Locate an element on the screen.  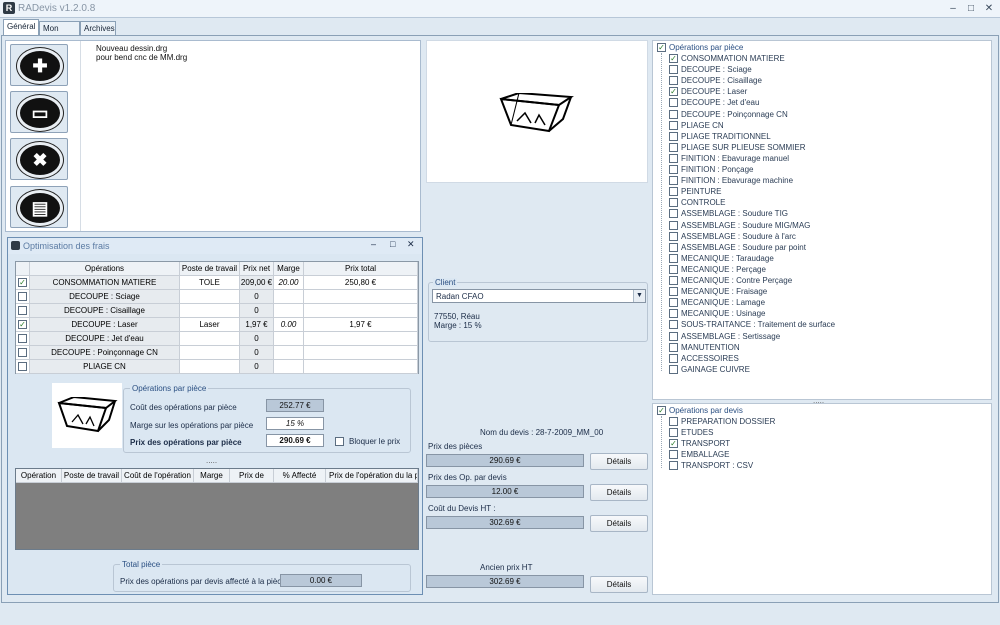
tab-mon-devis: Mon devis is located at coordinates (59, 33).